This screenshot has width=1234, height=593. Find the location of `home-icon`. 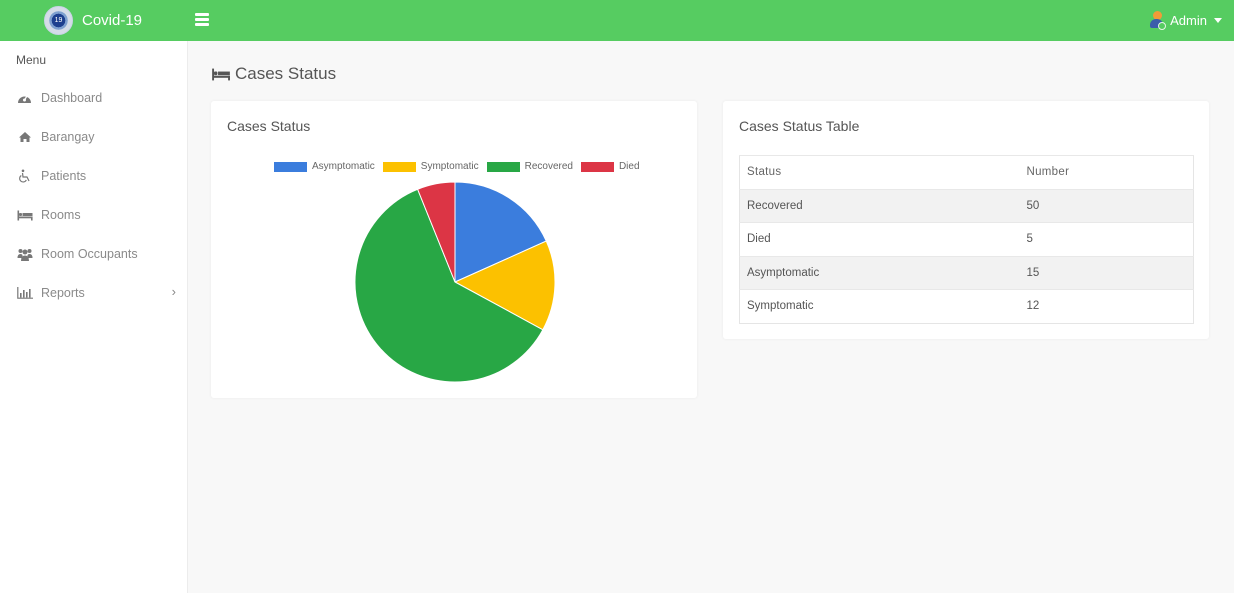

home-icon is located at coordinates (24, 137).